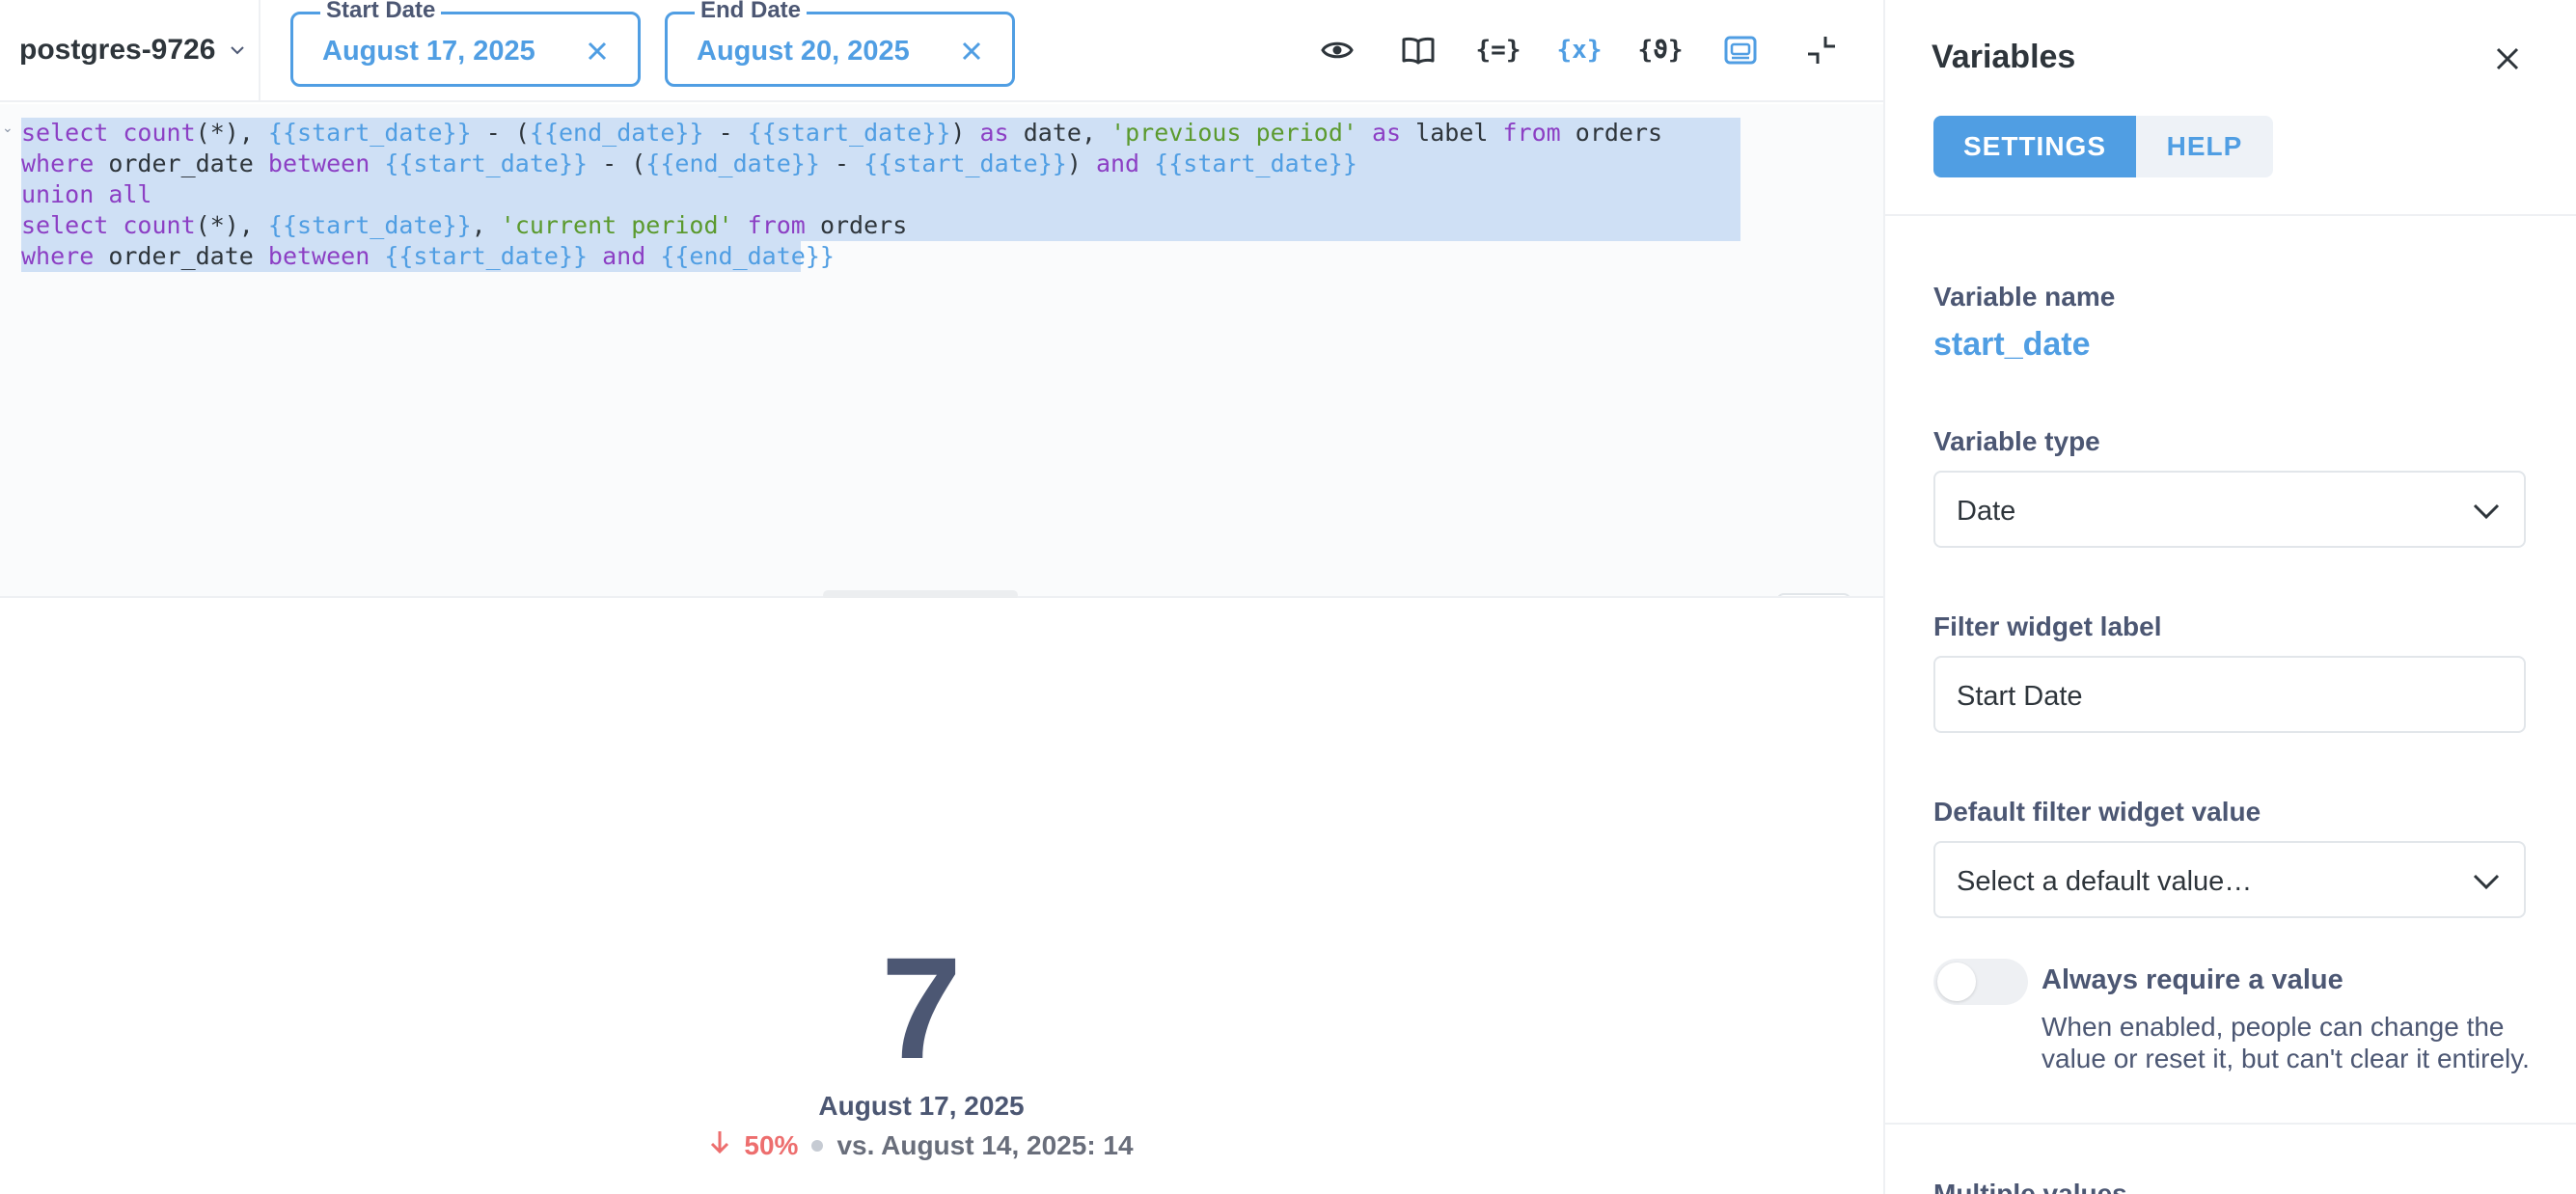 Image resolution: width=2576 pixels, height=1194 pixels. I want to click on fold-arrow-icon: ⌄, so click(8, 128).